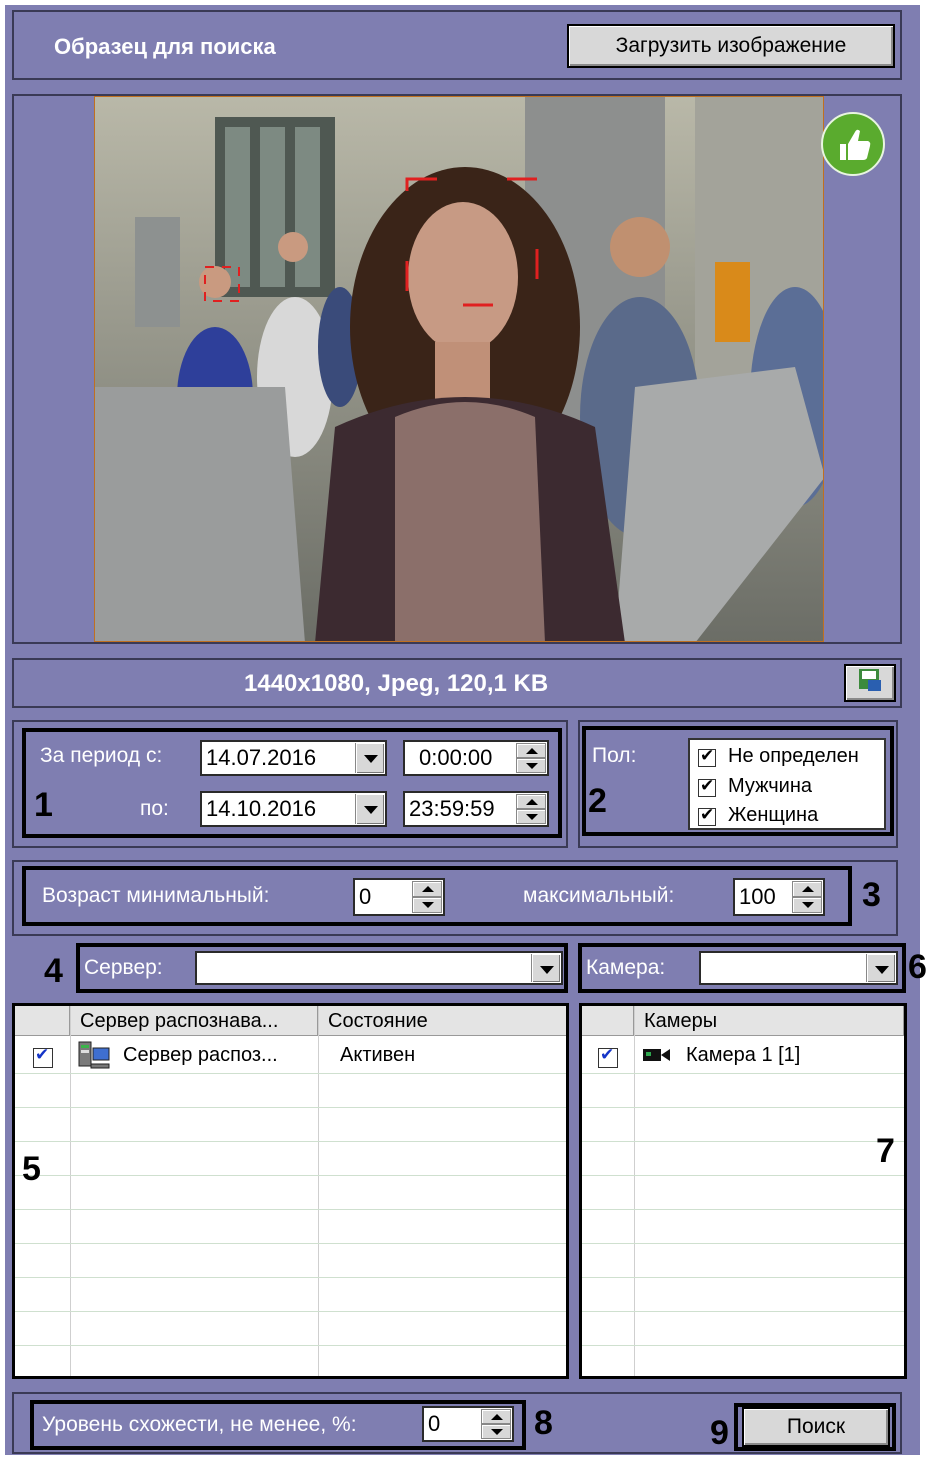 Image resolution: width=929 pixels, height=1459 pixels. I want to click on save-image-icon, so click(870, 683).